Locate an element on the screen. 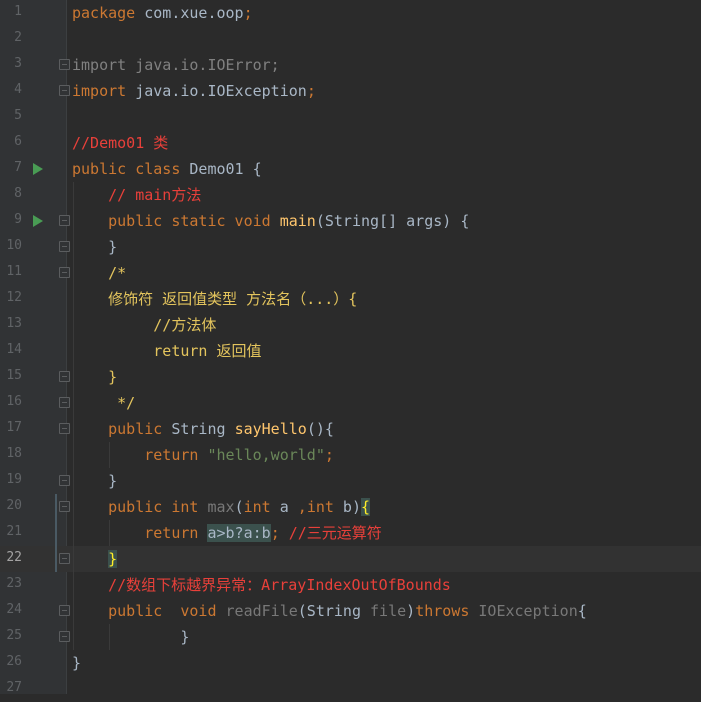  code-token: { is located at coordinates (366, 507).